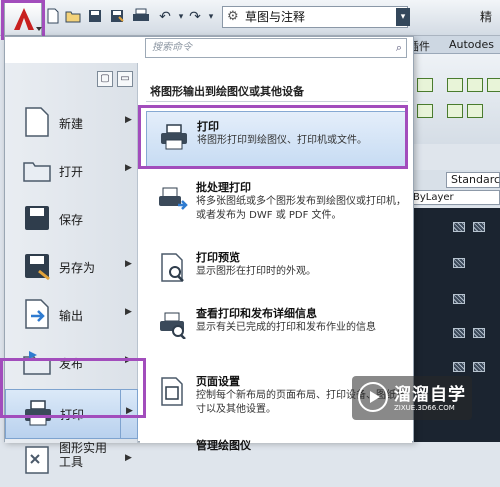  Describe the element at coordinates (141, 17) in the screenshot. I see `plot-icon` at that location.